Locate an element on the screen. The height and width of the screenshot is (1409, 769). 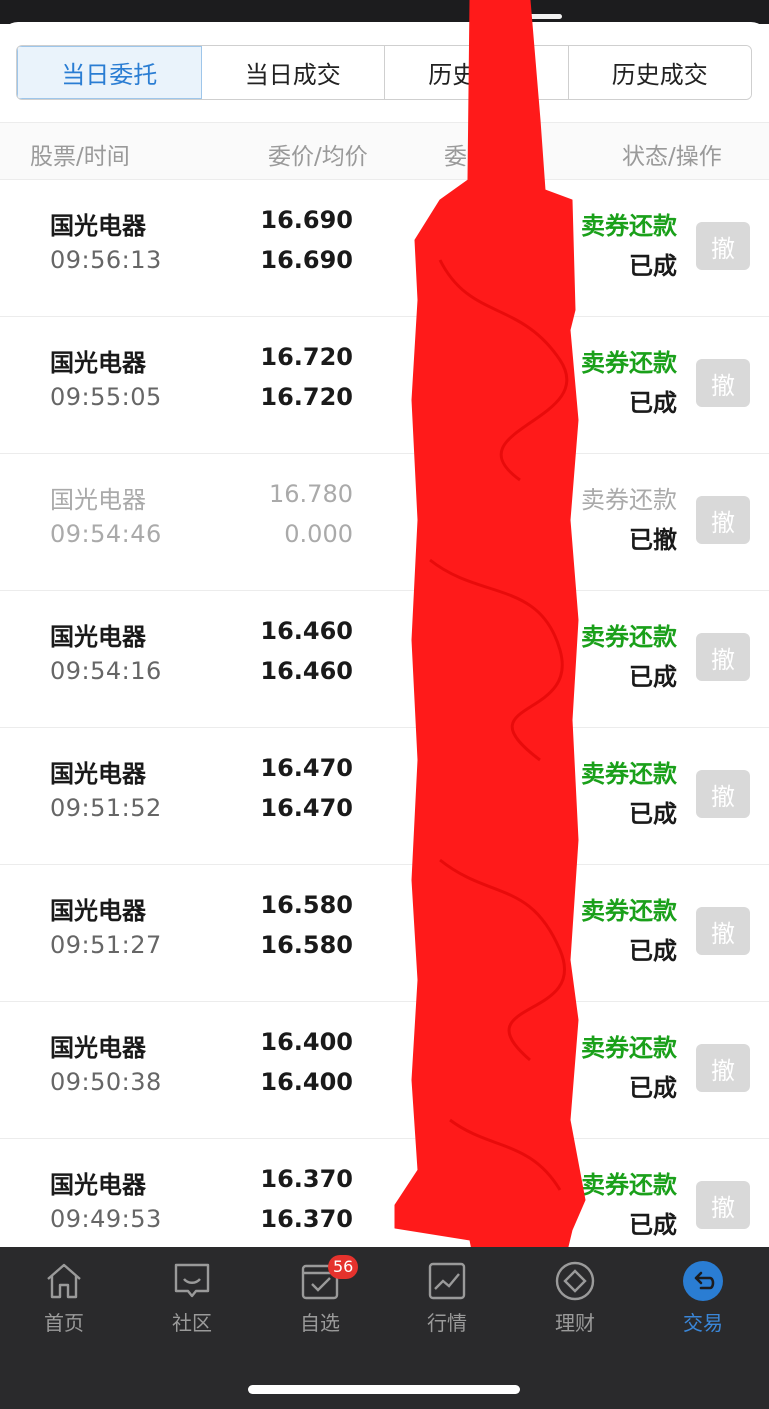
order-row: 国光电器 09:50:38 16.400 16.400 卖券还款已成撤 is located at coordinates (384, 1070).